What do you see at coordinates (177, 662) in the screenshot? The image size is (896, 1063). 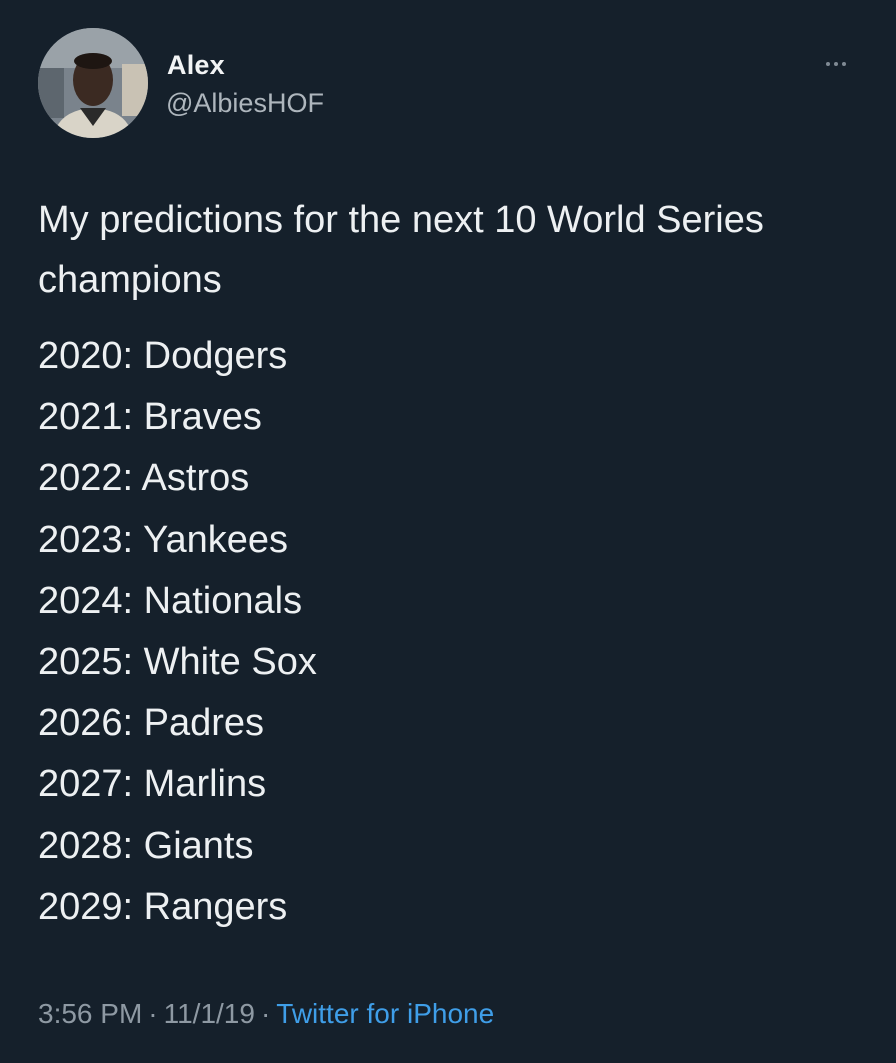 I see `prediction-item: 2025: White Sox` at bounding box center [177, 662].